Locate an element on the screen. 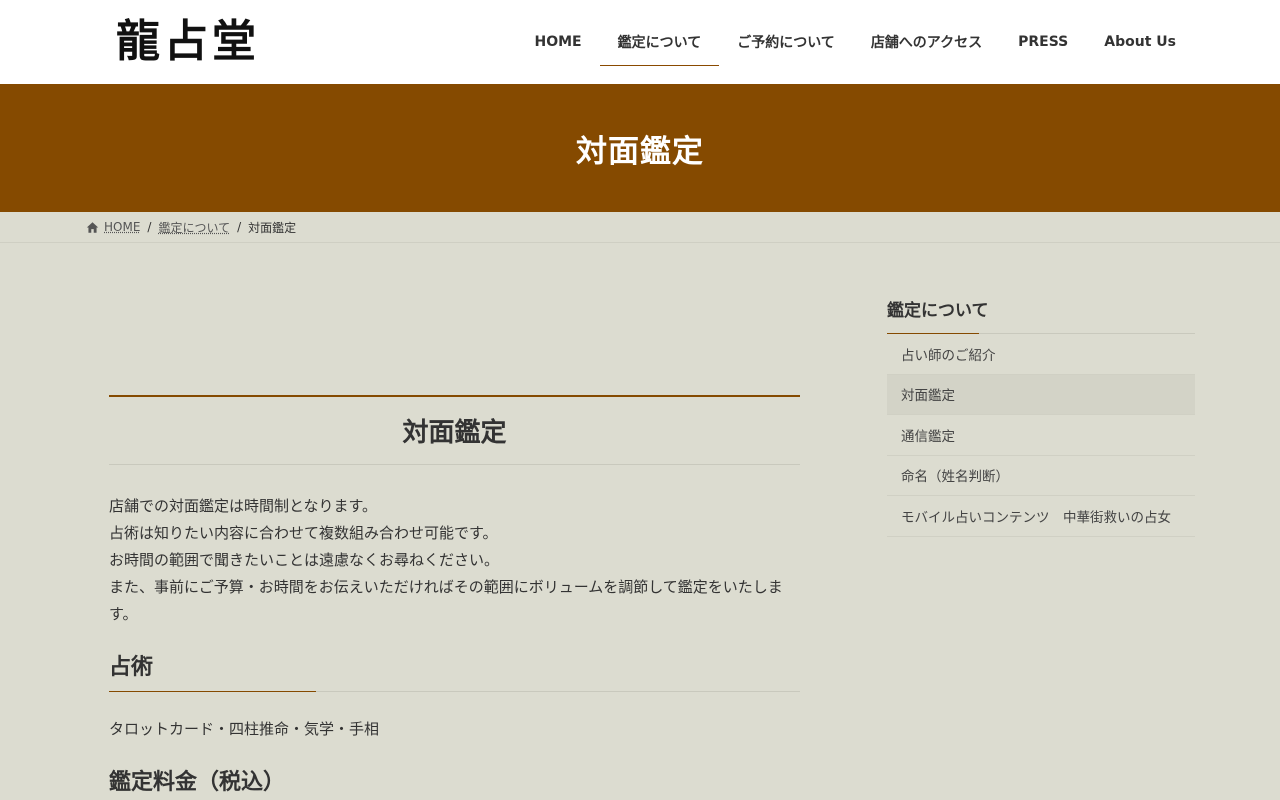 The width and height of the screenshot is (1280, 800). sidebar-item-remote: 通信鑑定 is located at coordinates (1041, 435).